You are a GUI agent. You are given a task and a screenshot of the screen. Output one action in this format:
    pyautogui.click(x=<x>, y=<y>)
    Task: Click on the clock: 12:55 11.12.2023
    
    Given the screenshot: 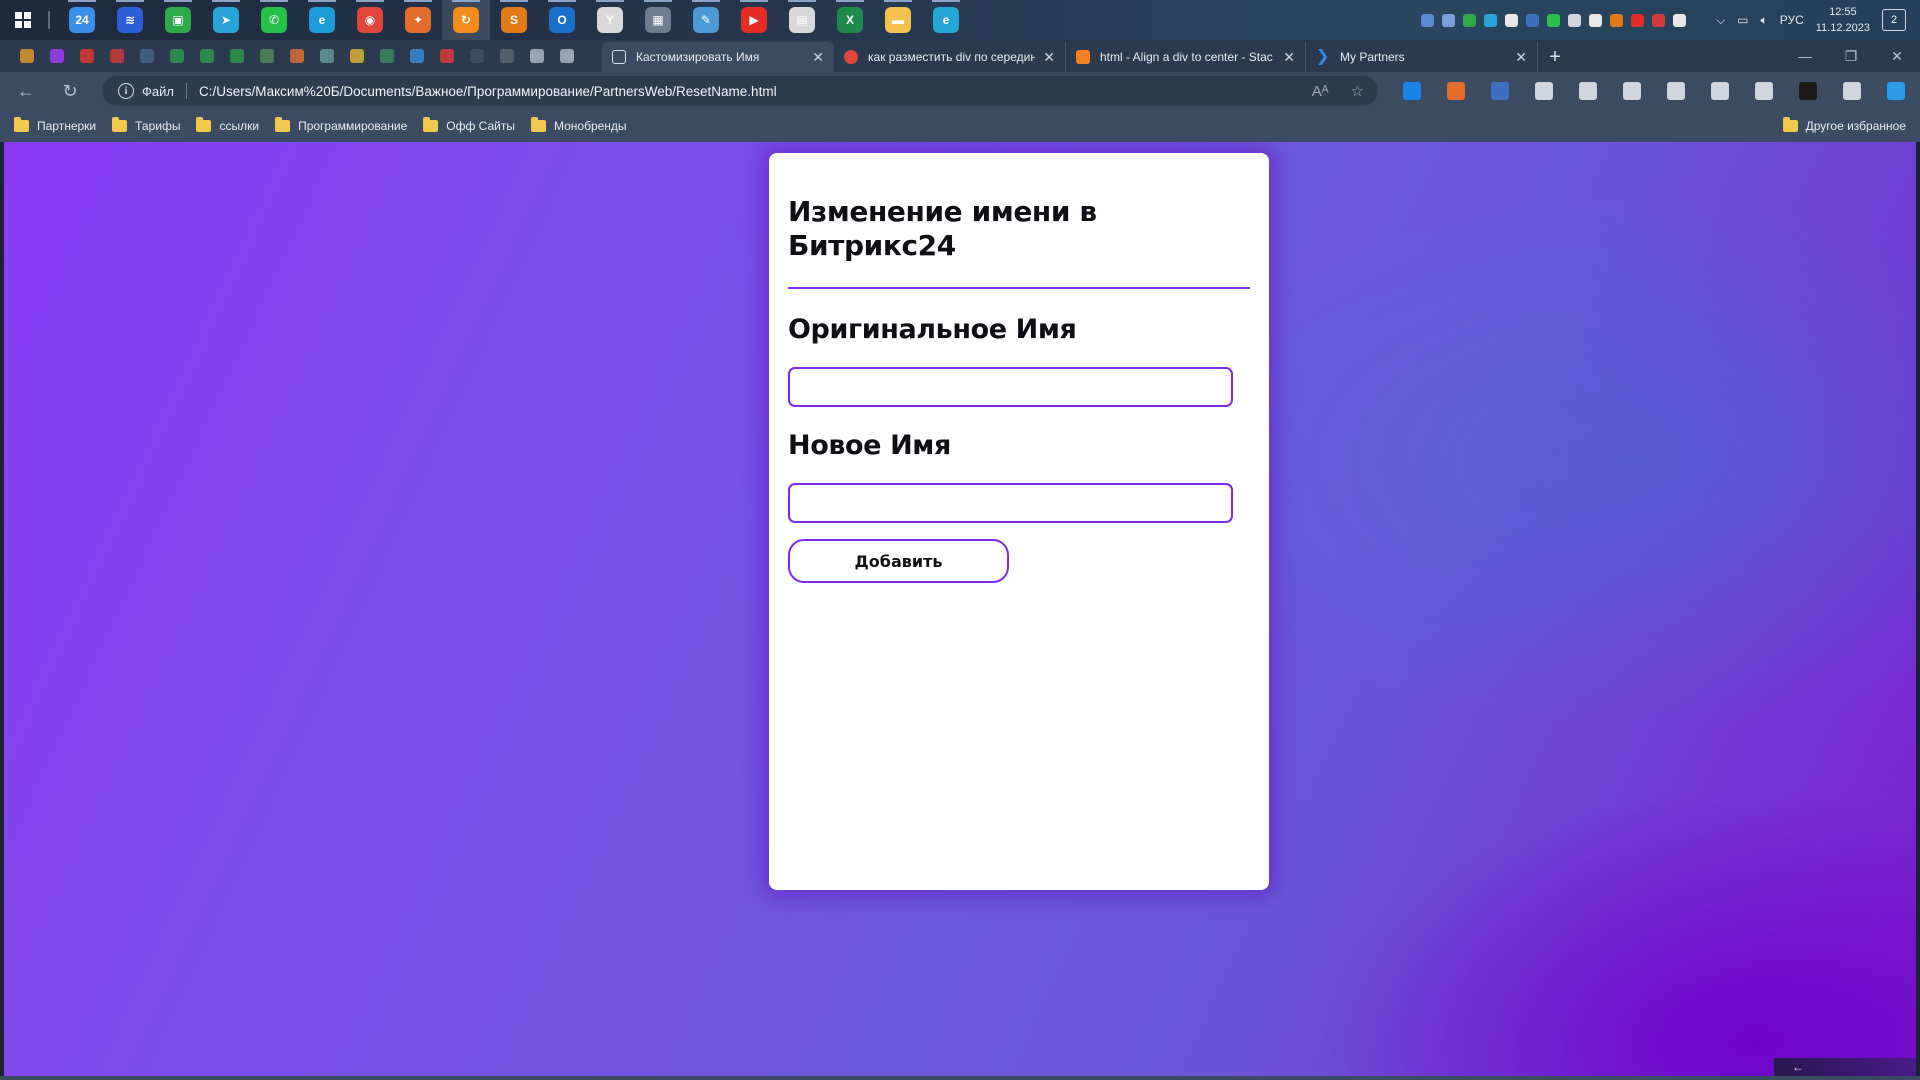 What is the action you would take?
    pyautogui.click(x=1843, y=20)
    